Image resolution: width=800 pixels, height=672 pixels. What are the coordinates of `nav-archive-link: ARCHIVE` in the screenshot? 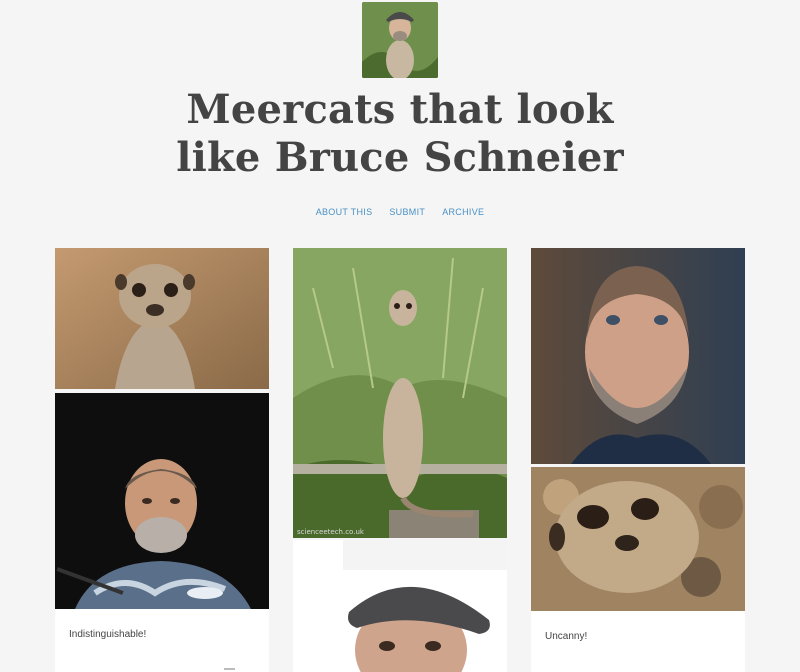 It's located at (463, 212).